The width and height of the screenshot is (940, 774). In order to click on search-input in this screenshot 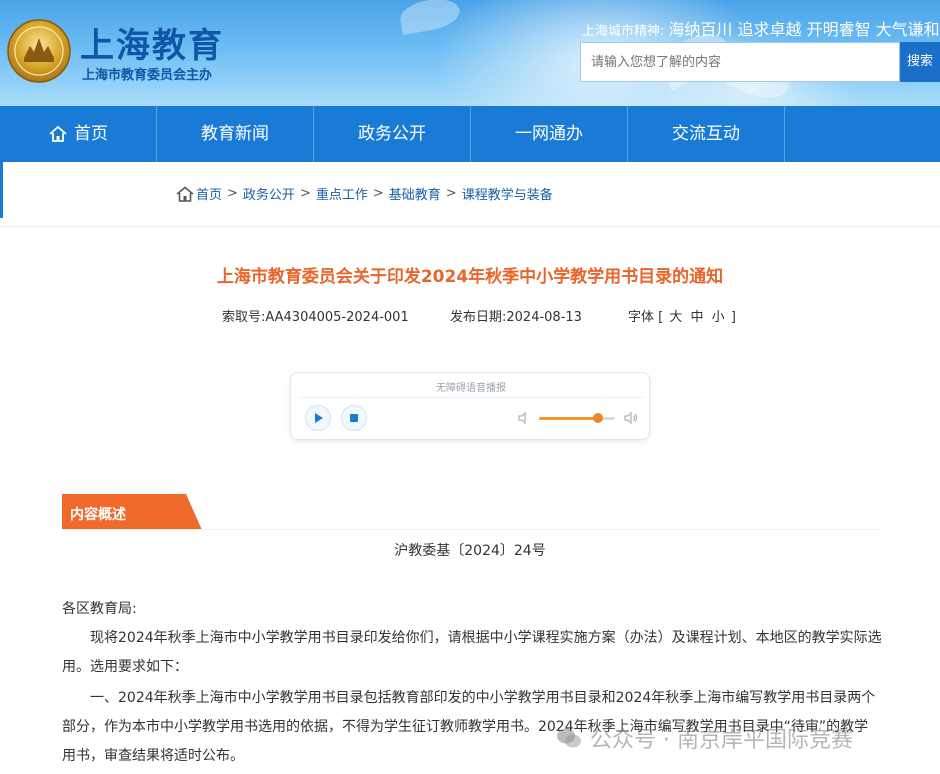, I will do `click(740, 62)`.